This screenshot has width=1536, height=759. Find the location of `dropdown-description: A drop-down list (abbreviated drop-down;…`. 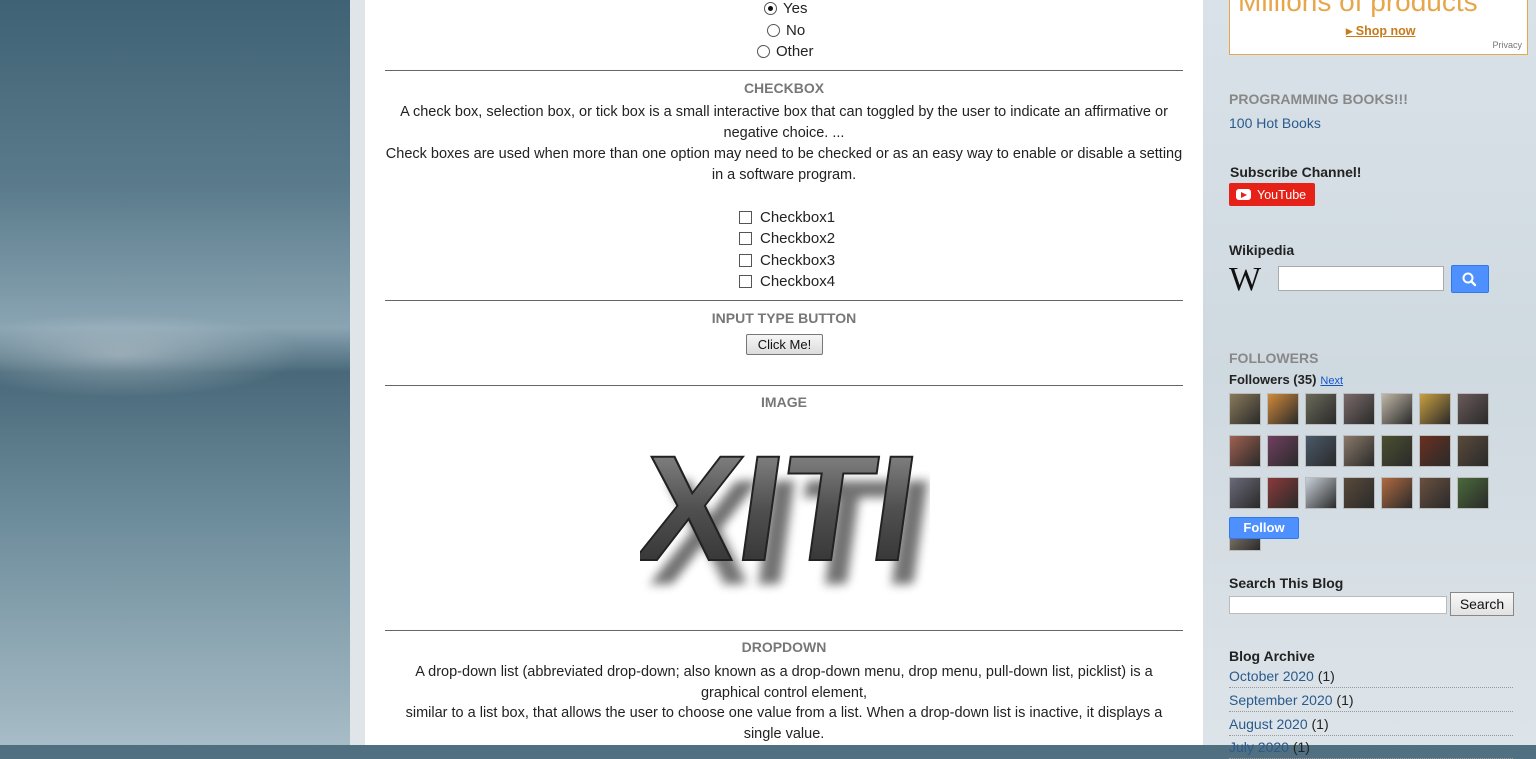

dropdown-description: A drop-down list (abbreviated drop-down;… is located at coordinates (784, 682).